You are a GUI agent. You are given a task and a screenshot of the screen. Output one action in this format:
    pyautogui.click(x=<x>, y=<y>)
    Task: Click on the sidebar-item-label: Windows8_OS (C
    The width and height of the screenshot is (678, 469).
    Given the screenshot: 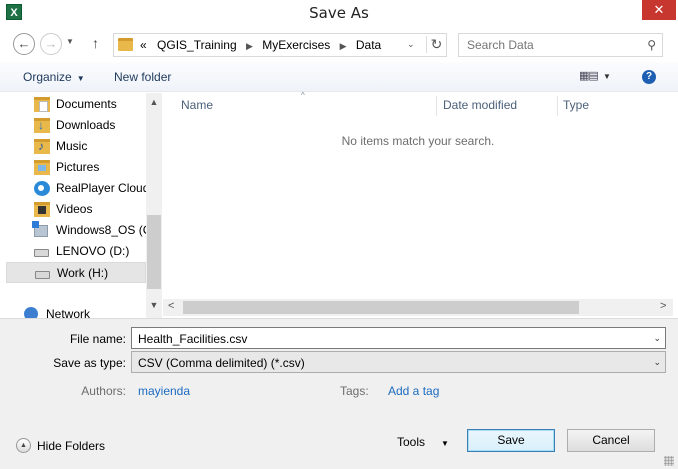 What is the action you would take?
    pyautogui.click(x=104, y=230)
    